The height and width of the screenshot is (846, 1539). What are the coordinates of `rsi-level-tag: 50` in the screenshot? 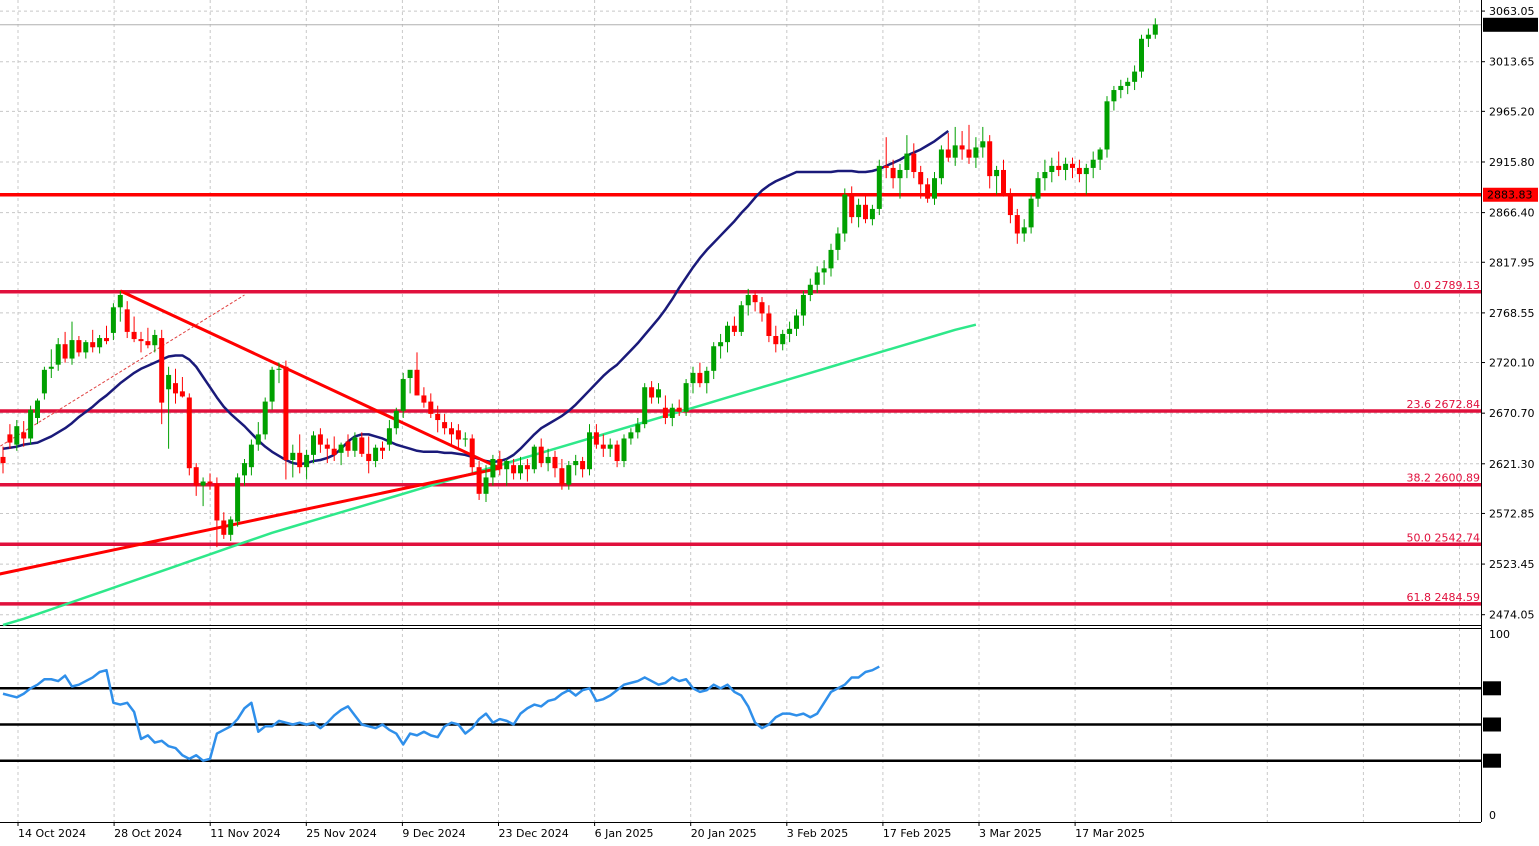 It's located at (1492, 725).